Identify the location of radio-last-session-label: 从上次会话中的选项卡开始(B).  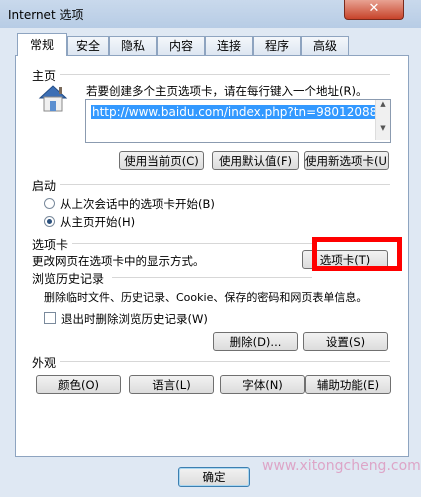
(137, 204).